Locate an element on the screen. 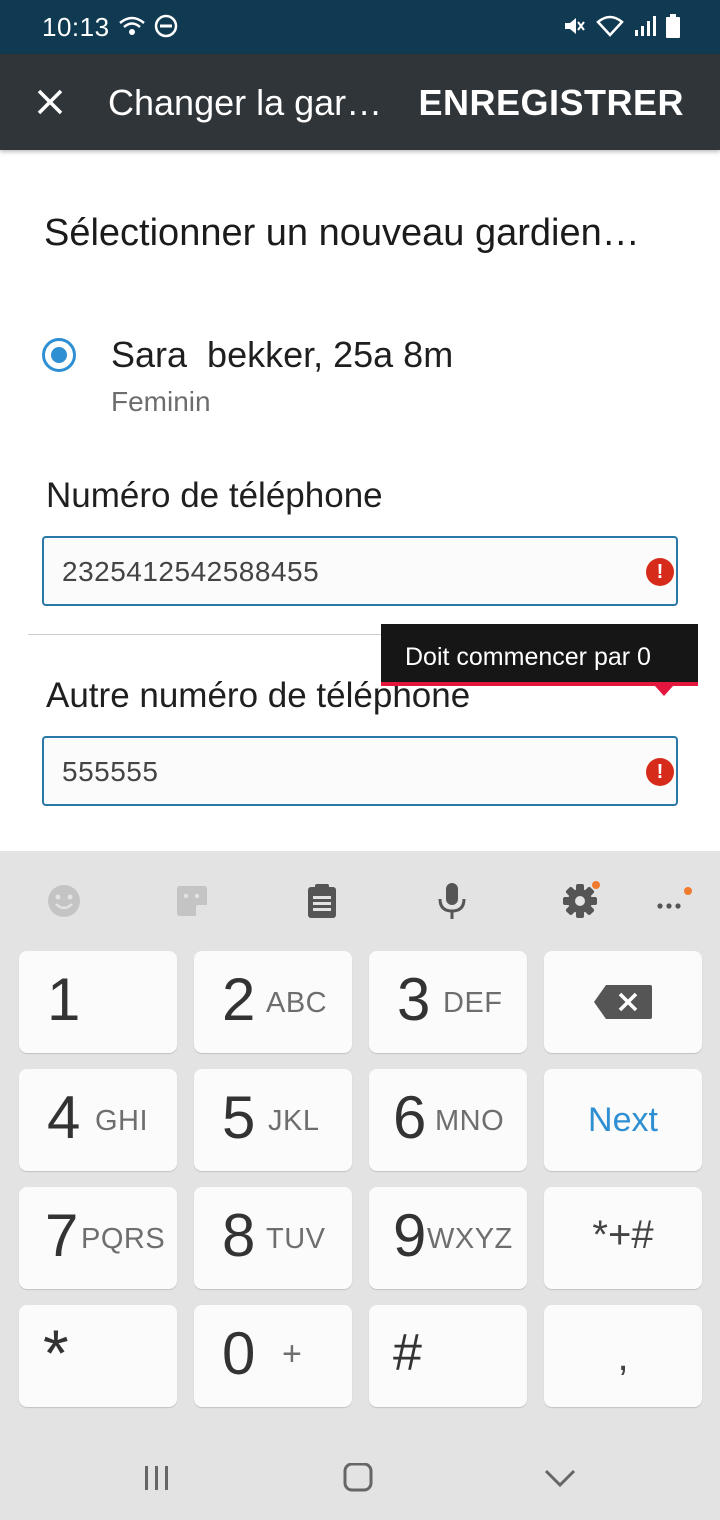 The image size is (720, 1520). battery-icon is located at coordinates (673, 26).